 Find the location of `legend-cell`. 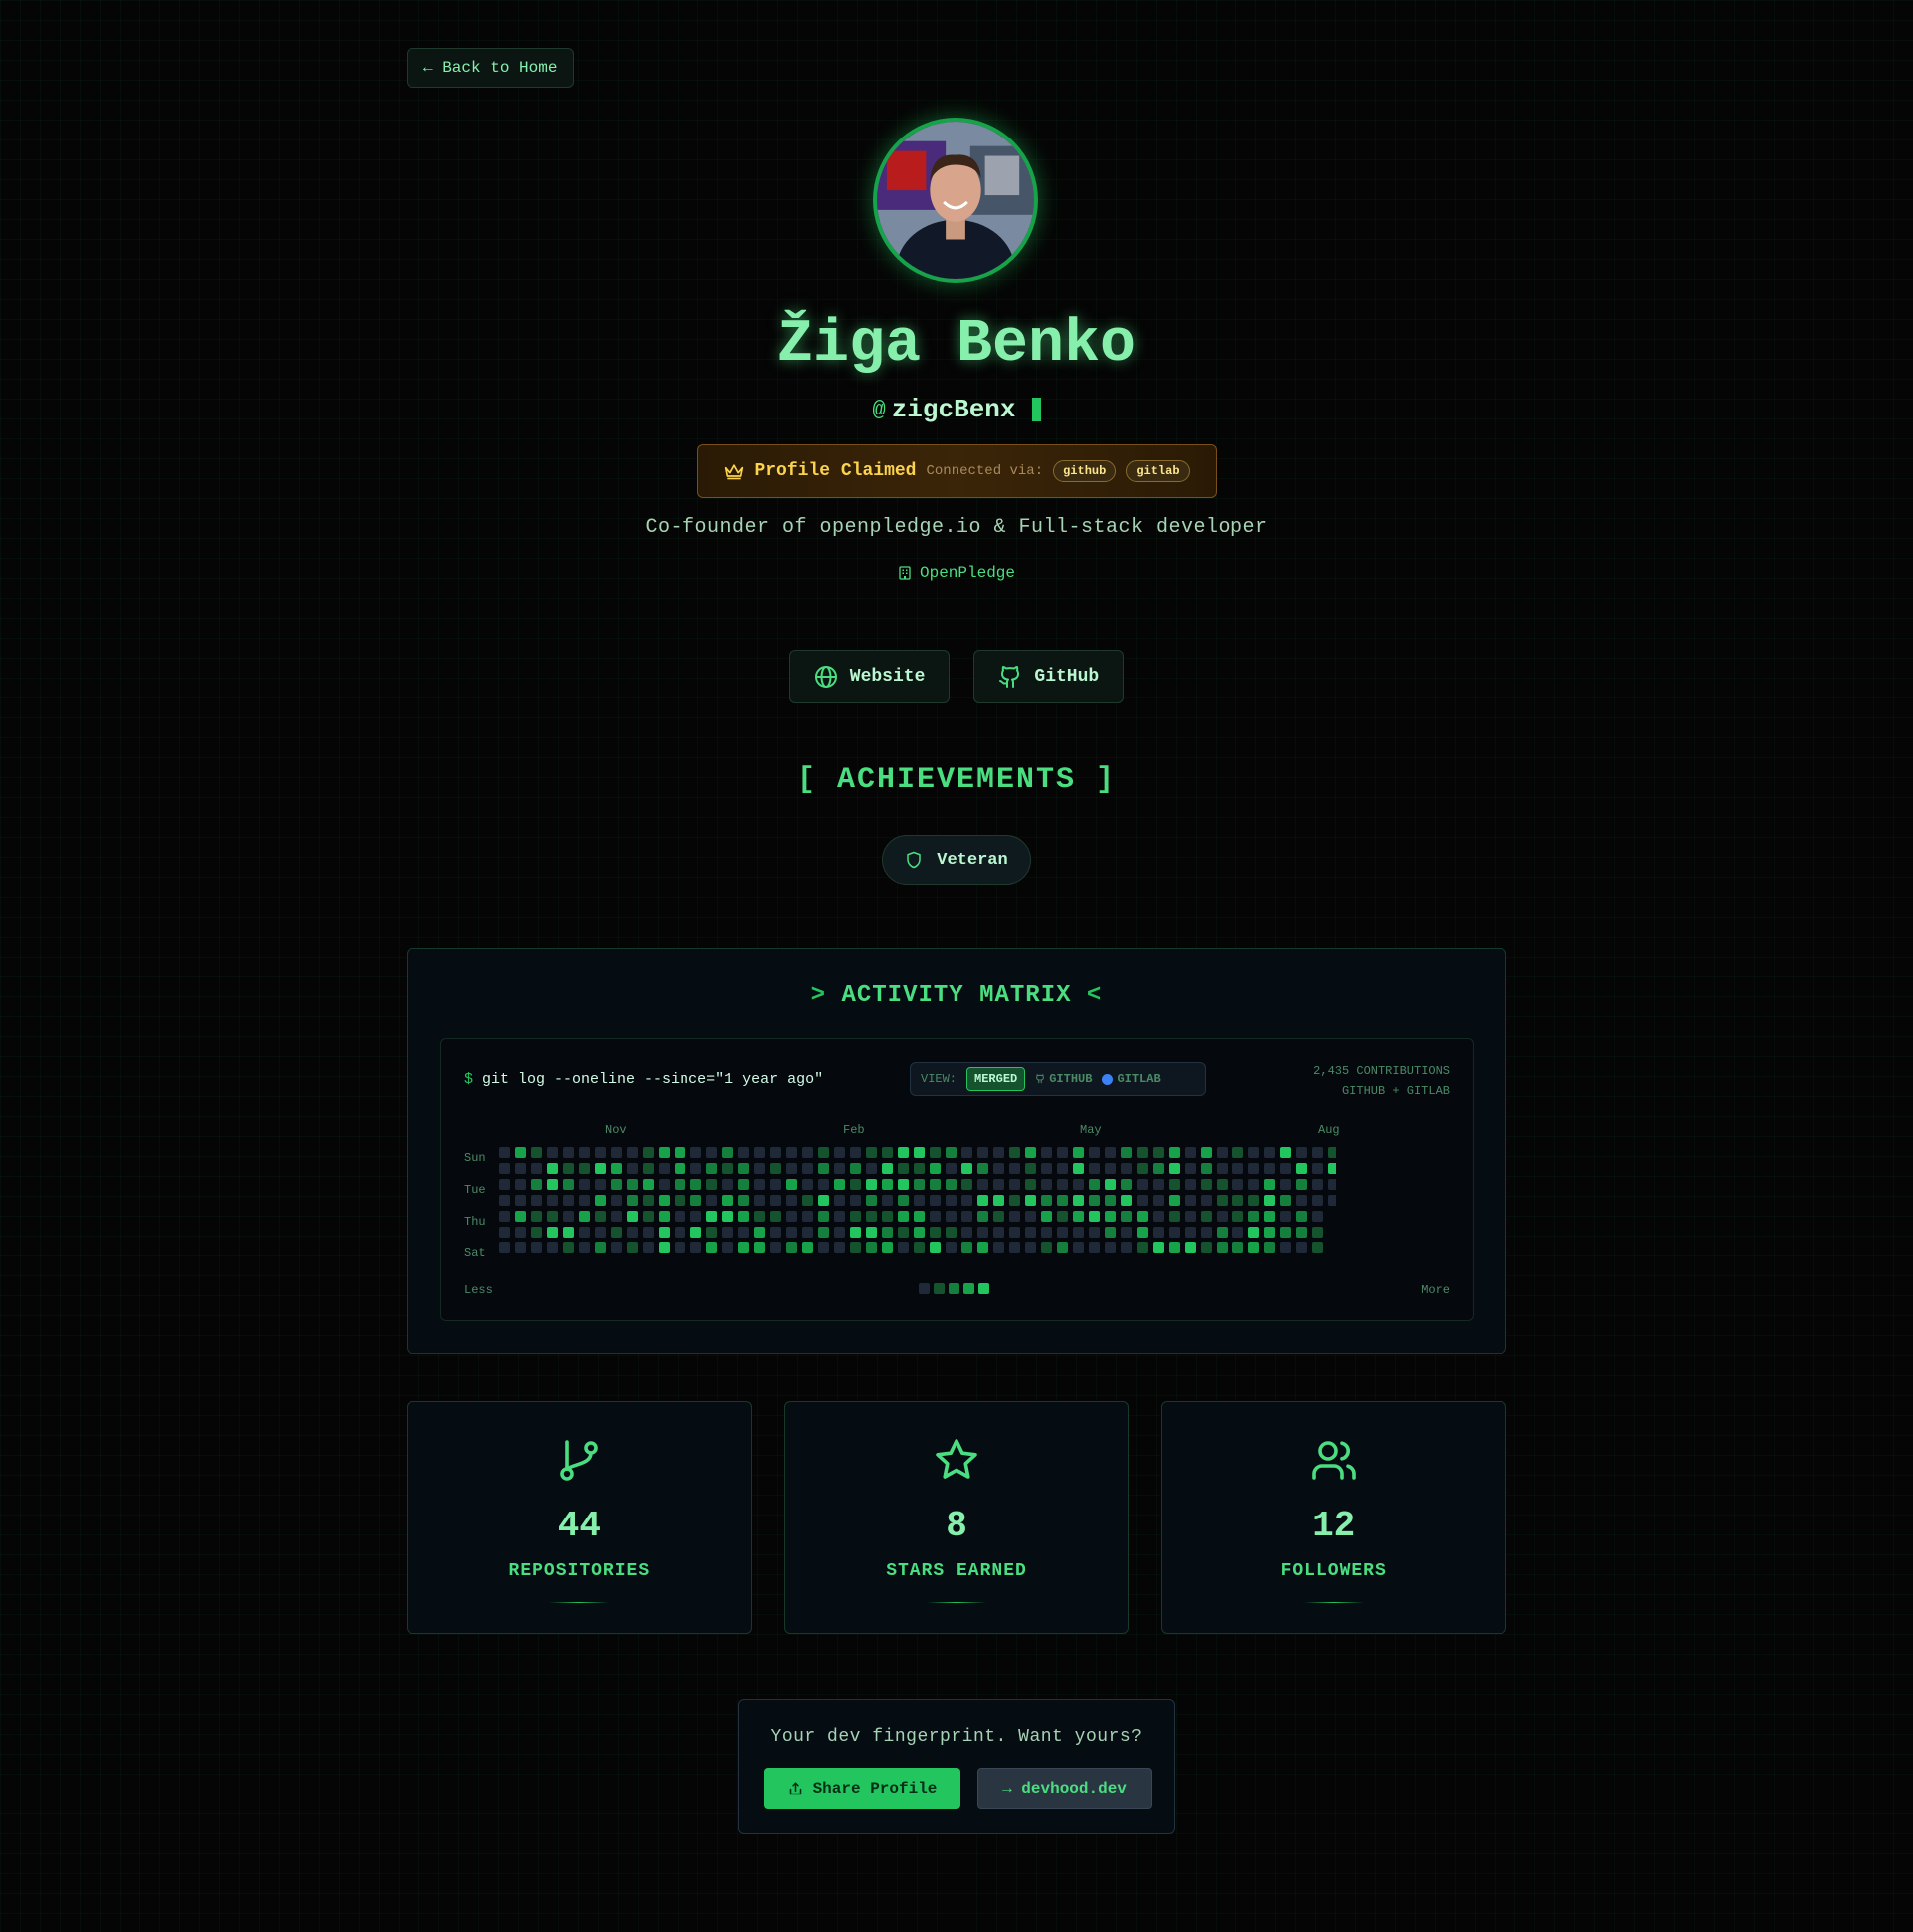

legend-cell is located at coordinates (968, 1288).